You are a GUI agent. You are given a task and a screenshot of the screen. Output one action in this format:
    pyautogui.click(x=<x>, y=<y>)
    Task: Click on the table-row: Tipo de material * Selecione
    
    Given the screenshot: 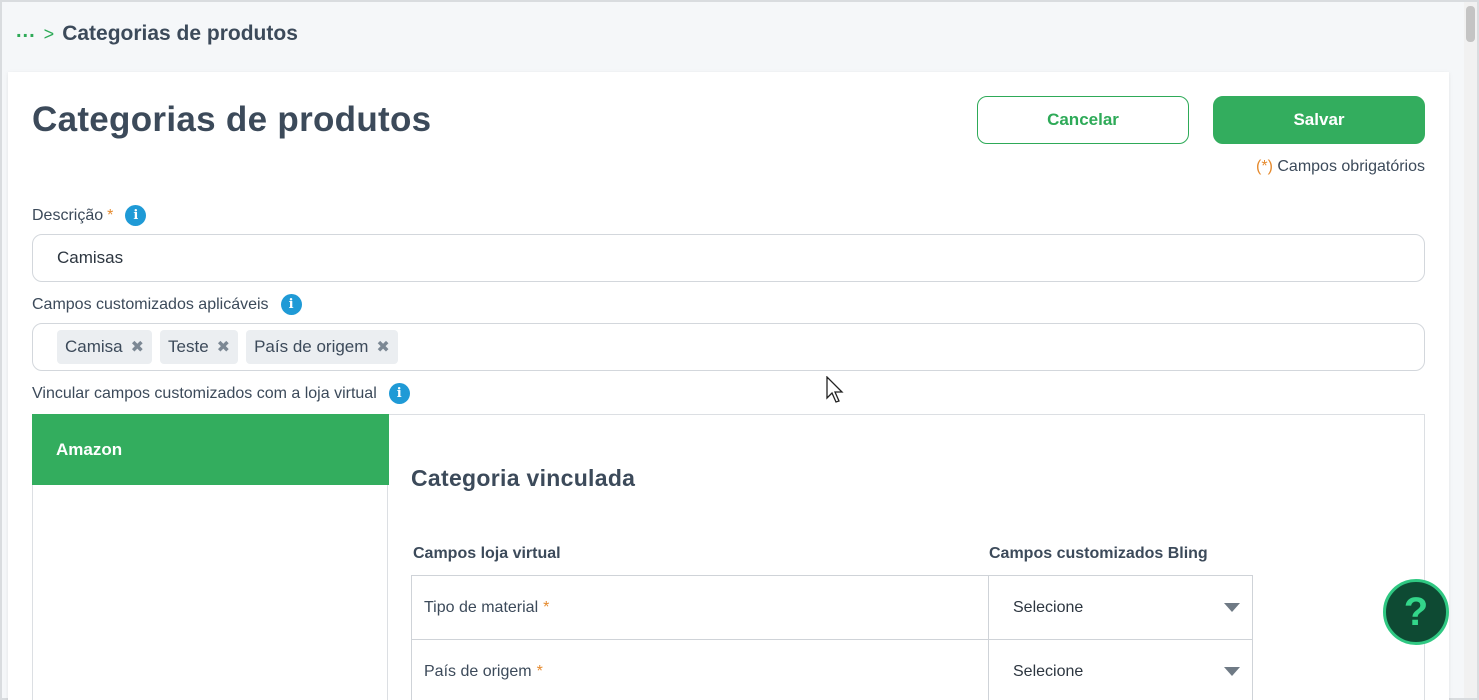 What is the action you would take?
    pyautogui.click(x=832, y=608)
    